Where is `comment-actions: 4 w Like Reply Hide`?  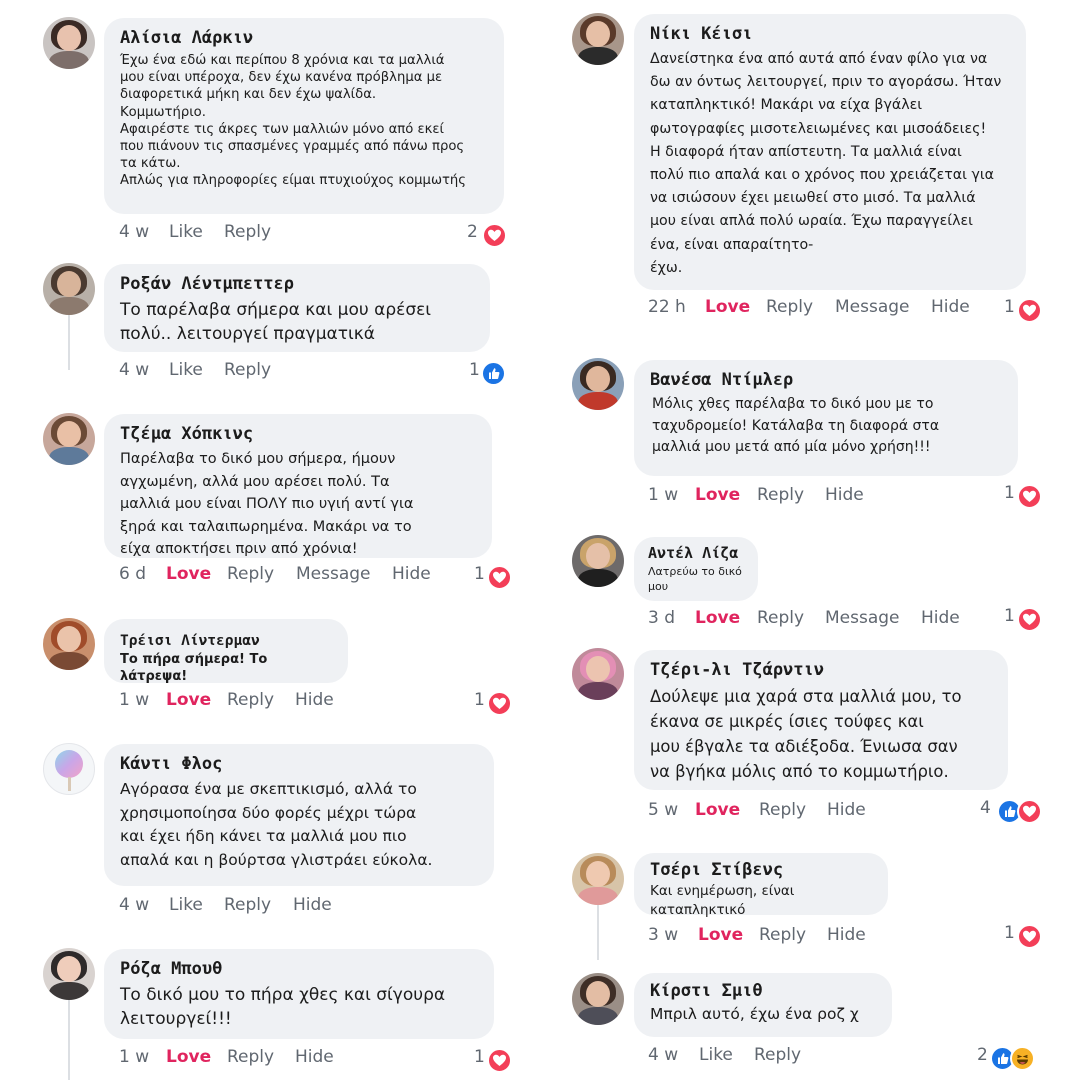
comment-actions: 4 w Like Reply Hide is located at coordinates (314, 907).